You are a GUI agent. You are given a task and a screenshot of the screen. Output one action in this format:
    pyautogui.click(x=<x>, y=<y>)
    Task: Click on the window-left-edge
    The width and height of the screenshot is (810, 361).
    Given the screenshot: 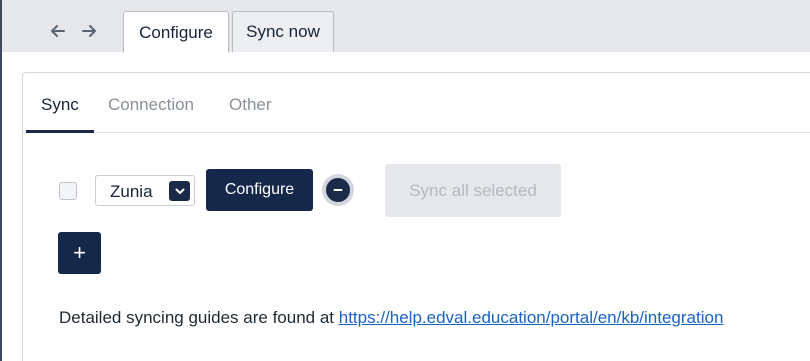 What is the action you would take?
    pyautogui.click(x=1, y=180)
    